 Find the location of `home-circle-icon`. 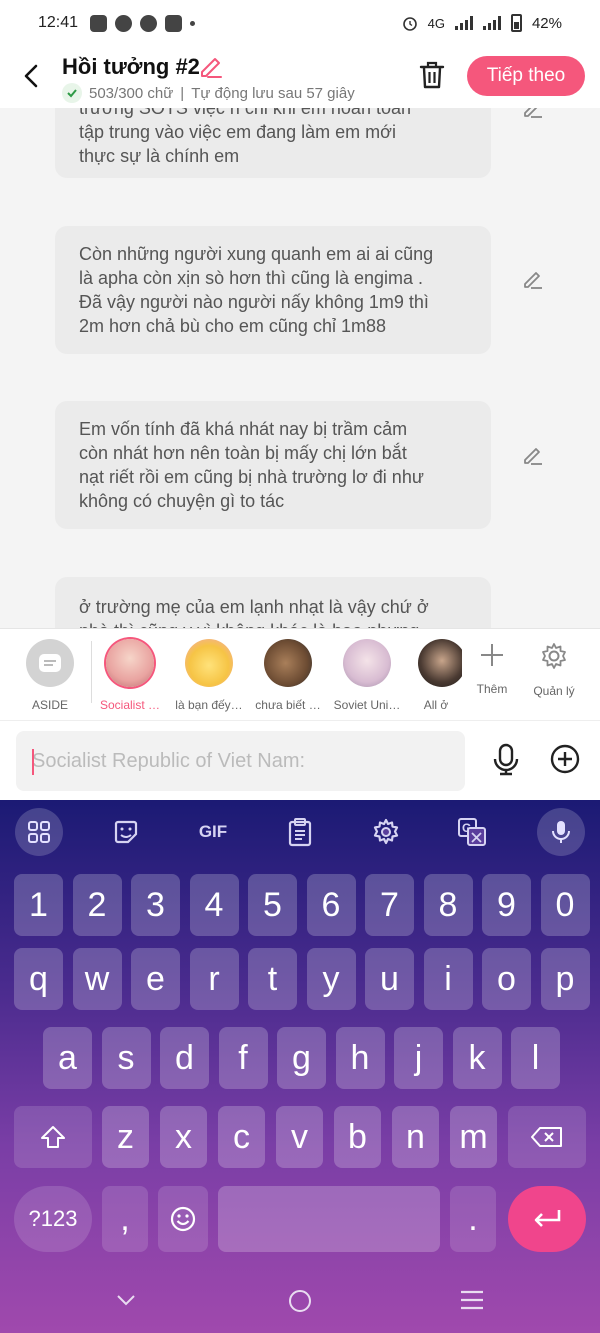

home-circle-icon is located at coordinates (300, 1301).